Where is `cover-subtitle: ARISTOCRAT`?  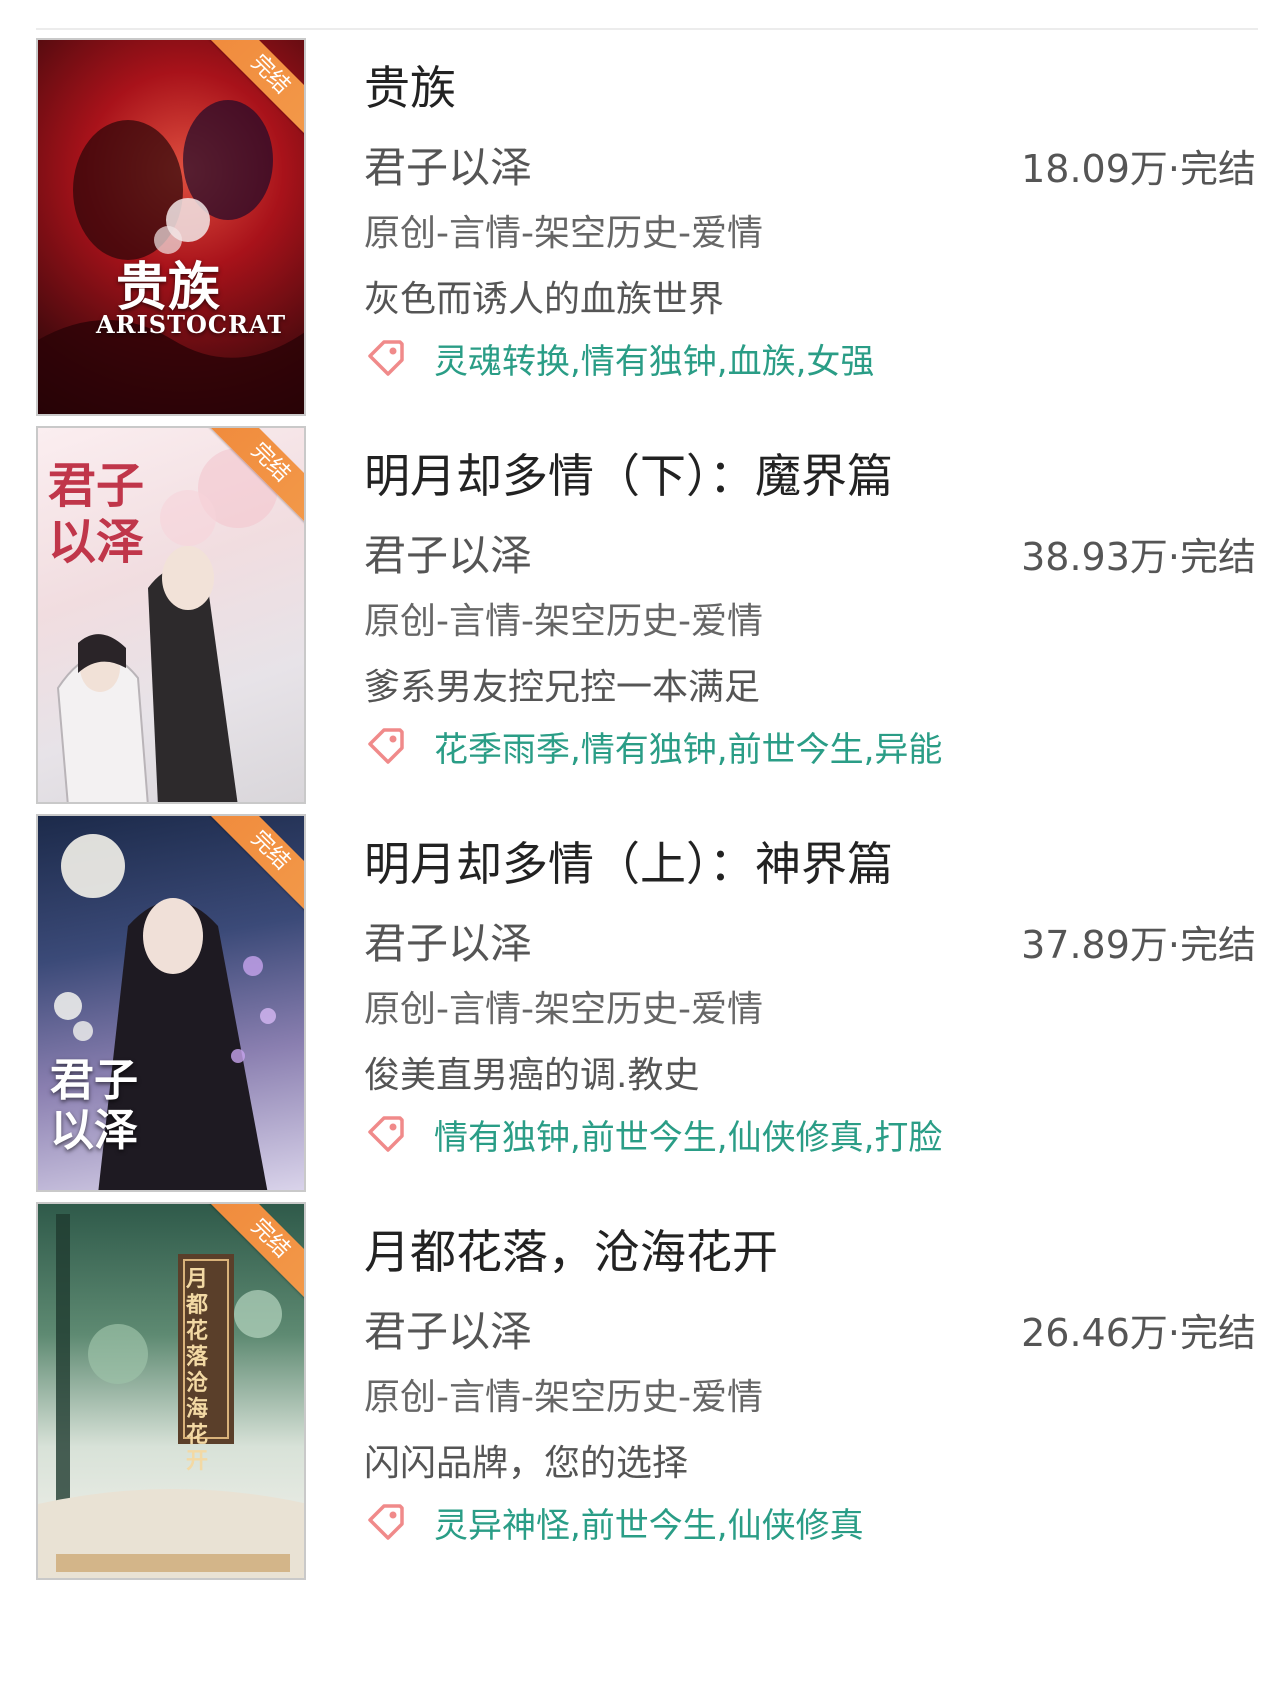 cover-subtitle: ARISTOCRAT is located at coordinates (191, 324).